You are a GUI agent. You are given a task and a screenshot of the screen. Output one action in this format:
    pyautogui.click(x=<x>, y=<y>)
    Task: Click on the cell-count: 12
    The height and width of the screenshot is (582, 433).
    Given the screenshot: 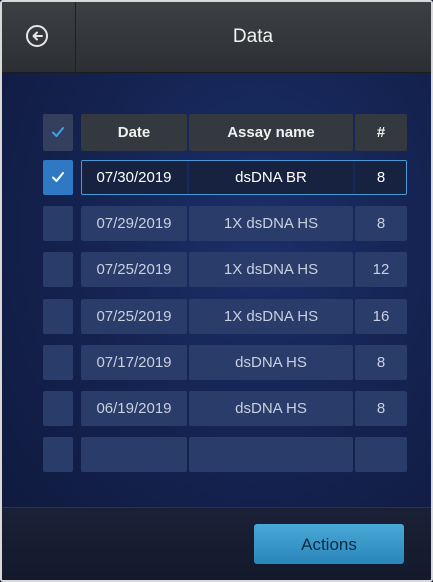 What is the action you would take?
    pyautogui.click(x=381, y=269)
    